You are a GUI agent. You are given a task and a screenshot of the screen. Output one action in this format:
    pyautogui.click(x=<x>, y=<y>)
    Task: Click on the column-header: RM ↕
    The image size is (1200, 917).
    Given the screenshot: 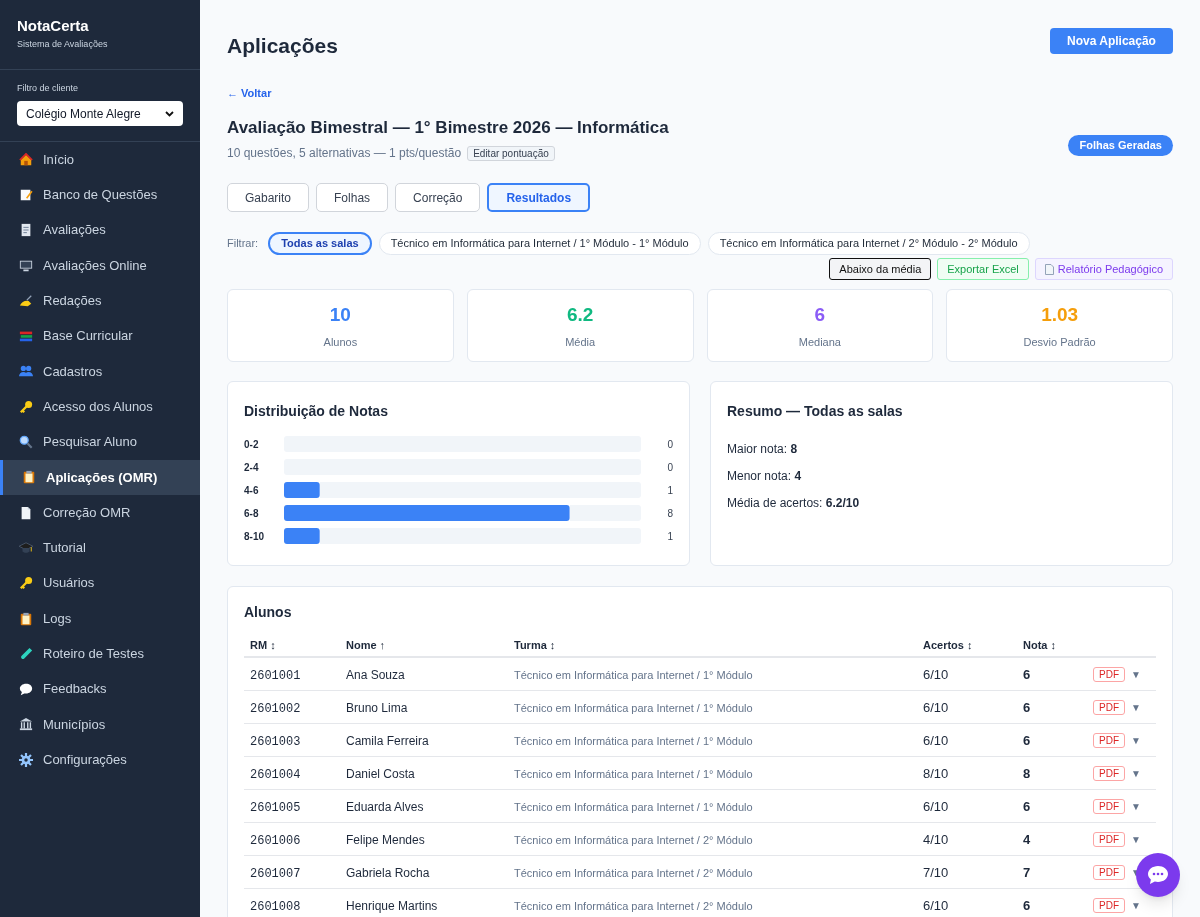 What is the action you would take?
    pyautogui.click(x=263, y=644)
    